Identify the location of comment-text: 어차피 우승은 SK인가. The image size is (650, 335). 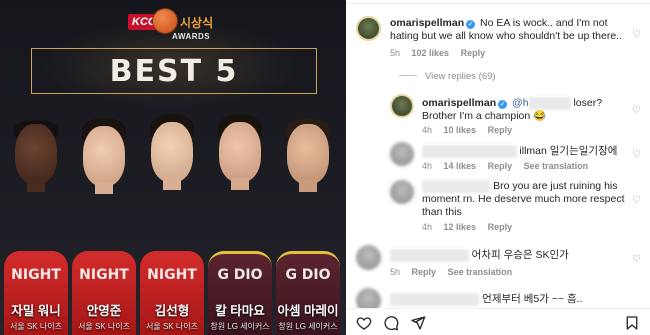
(520, 255).